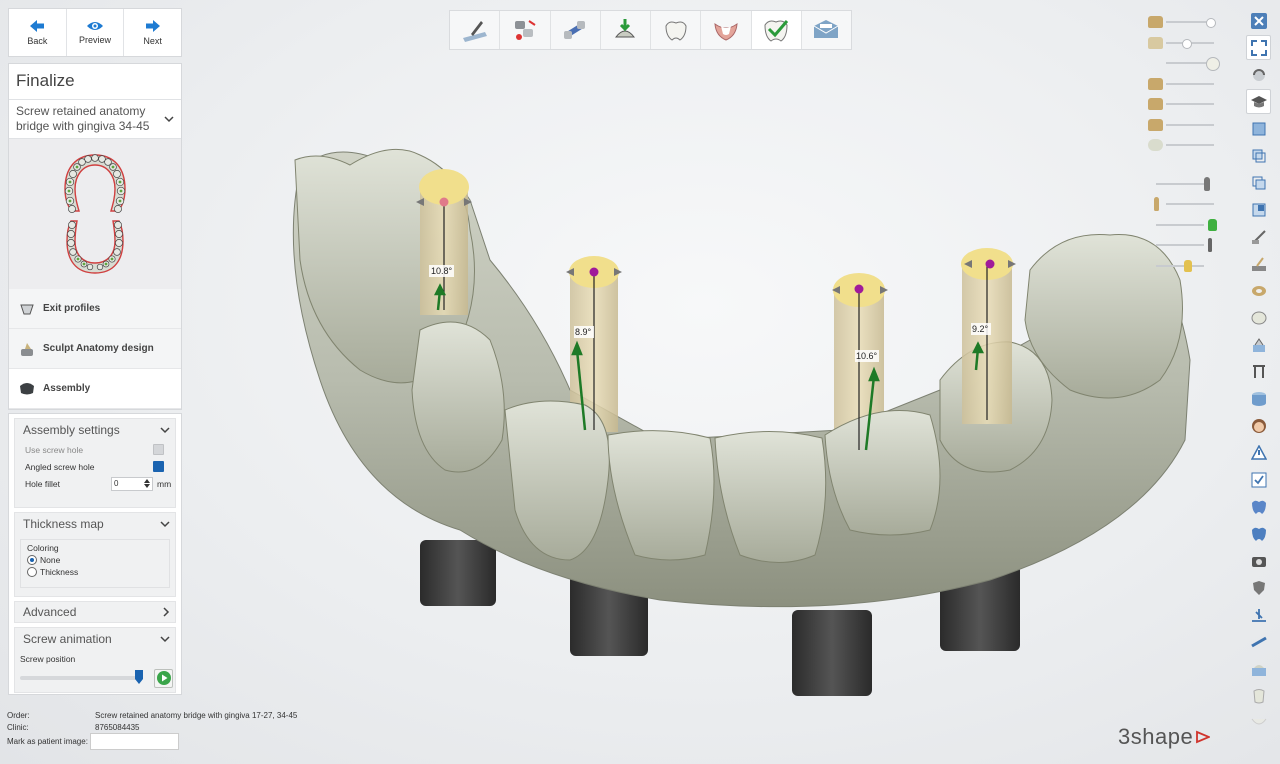 The height and width of the screenshot is (764, 1280). What do you see at coordinates (158, 449) in the screenshot?
I see `use-screw-hole-checkbox` at bounding box center [158, 449].